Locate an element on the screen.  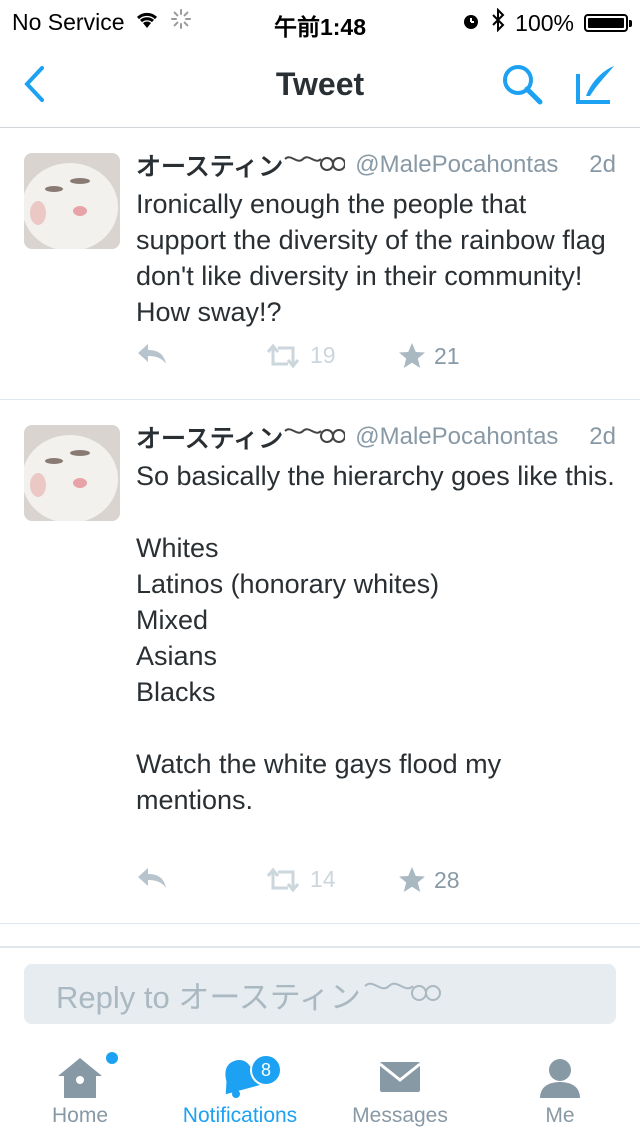
divider is located at coordinates (320, 947).